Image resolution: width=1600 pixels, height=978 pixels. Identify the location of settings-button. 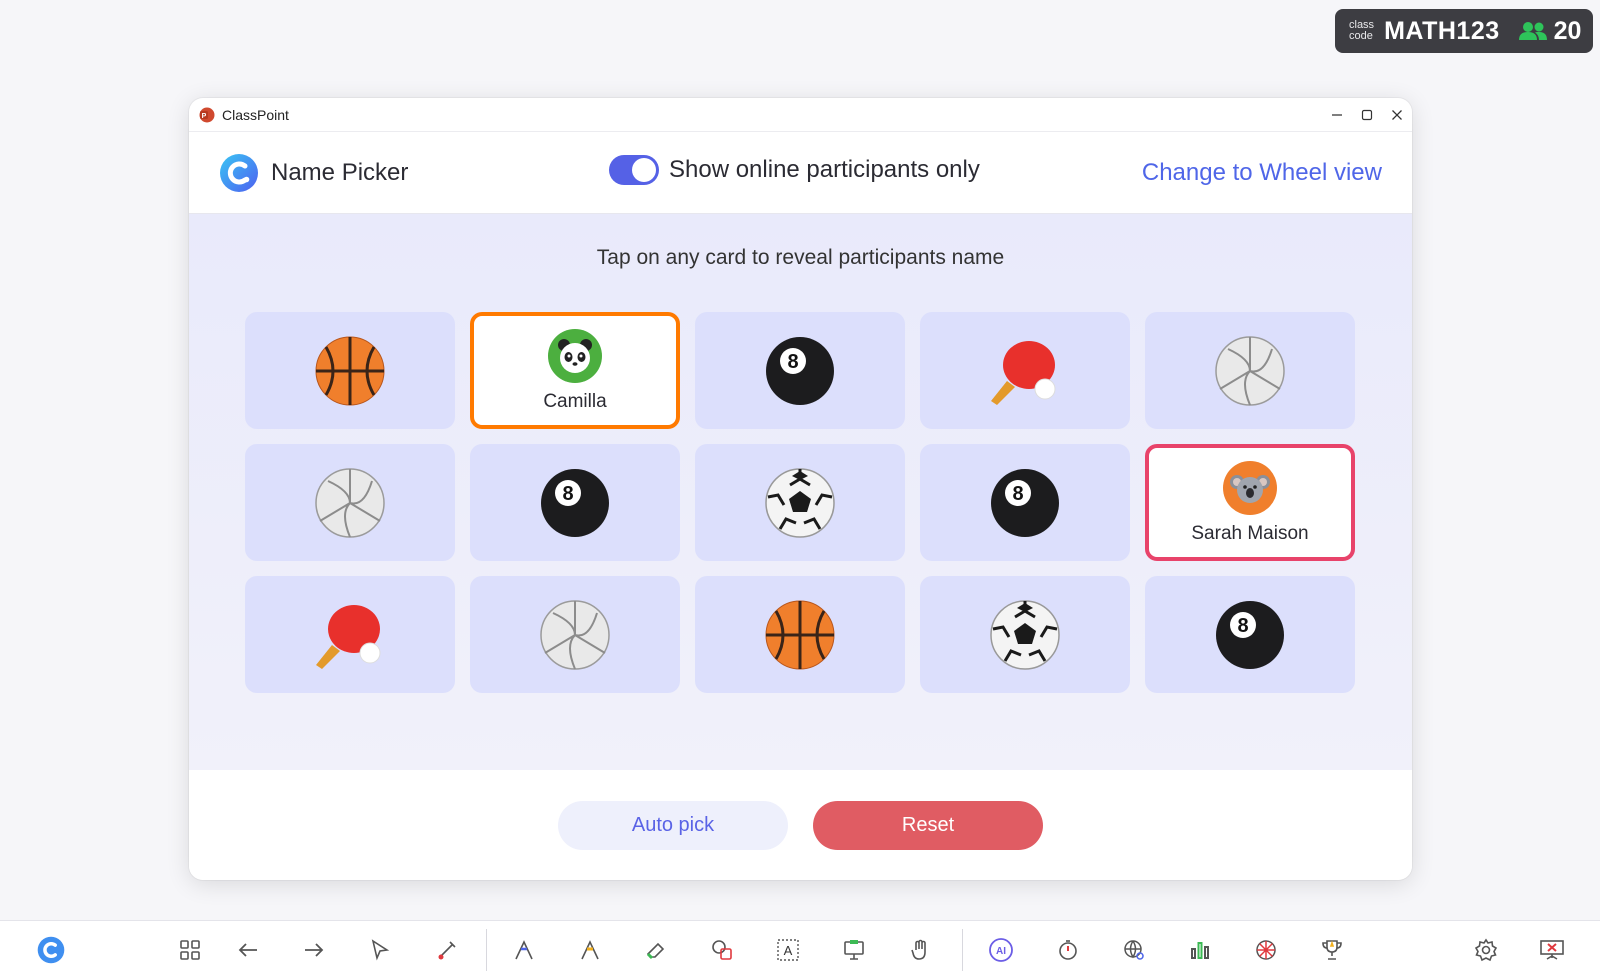
(1486, 950).